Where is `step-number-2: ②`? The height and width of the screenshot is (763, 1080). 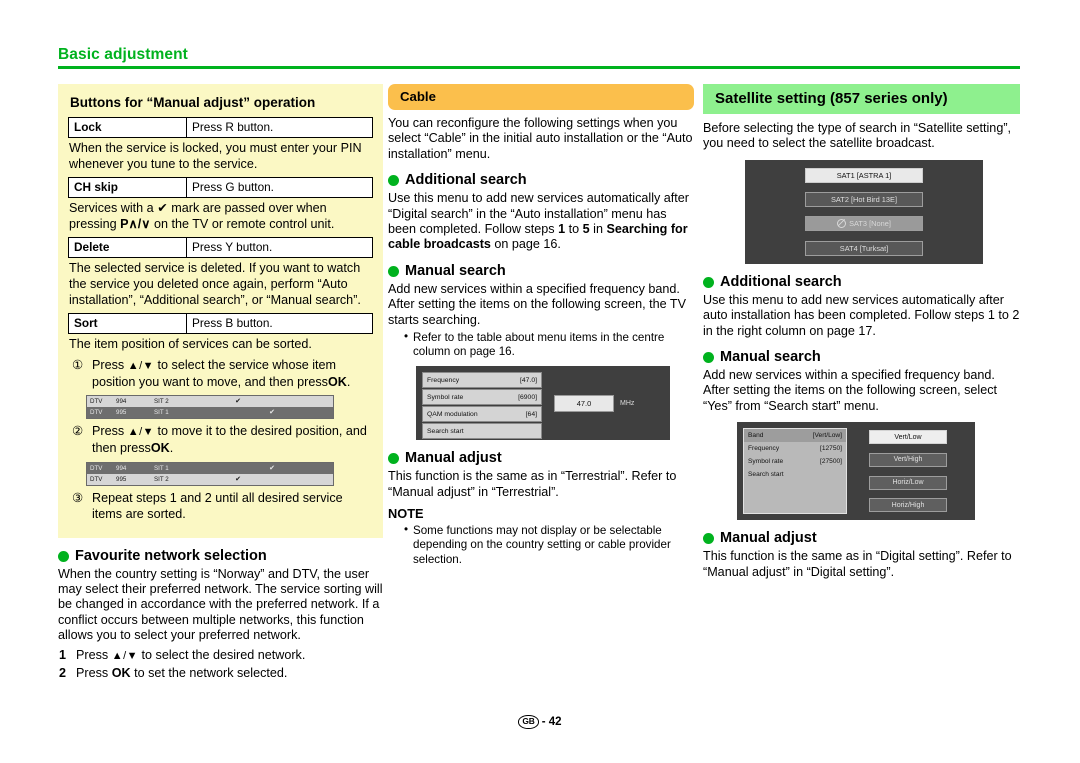 step-number-2: ② is located at coordinates (78, 431).